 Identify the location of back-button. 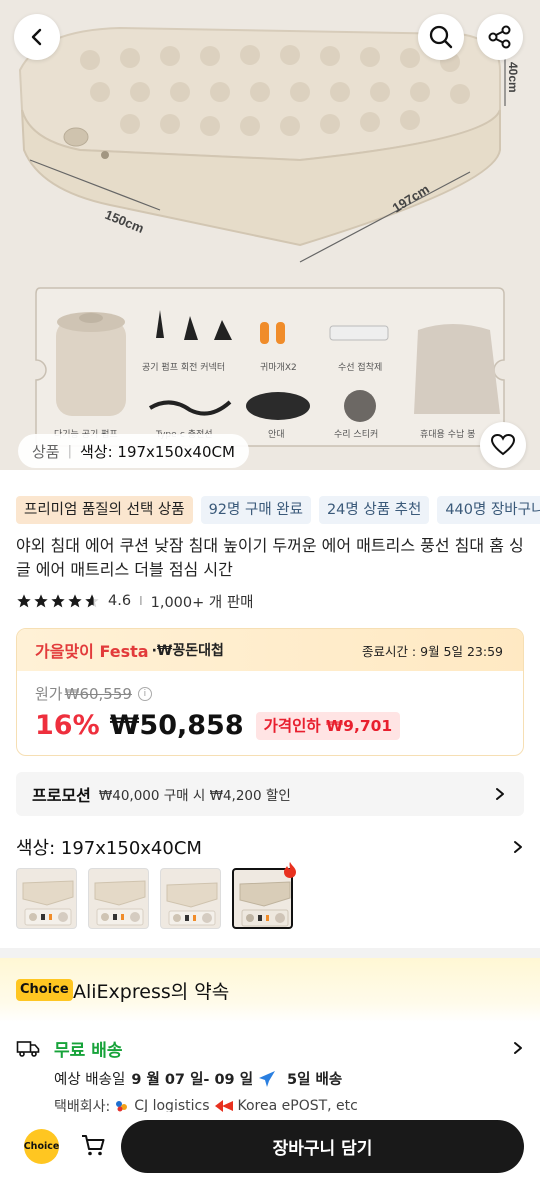
(37, 37).